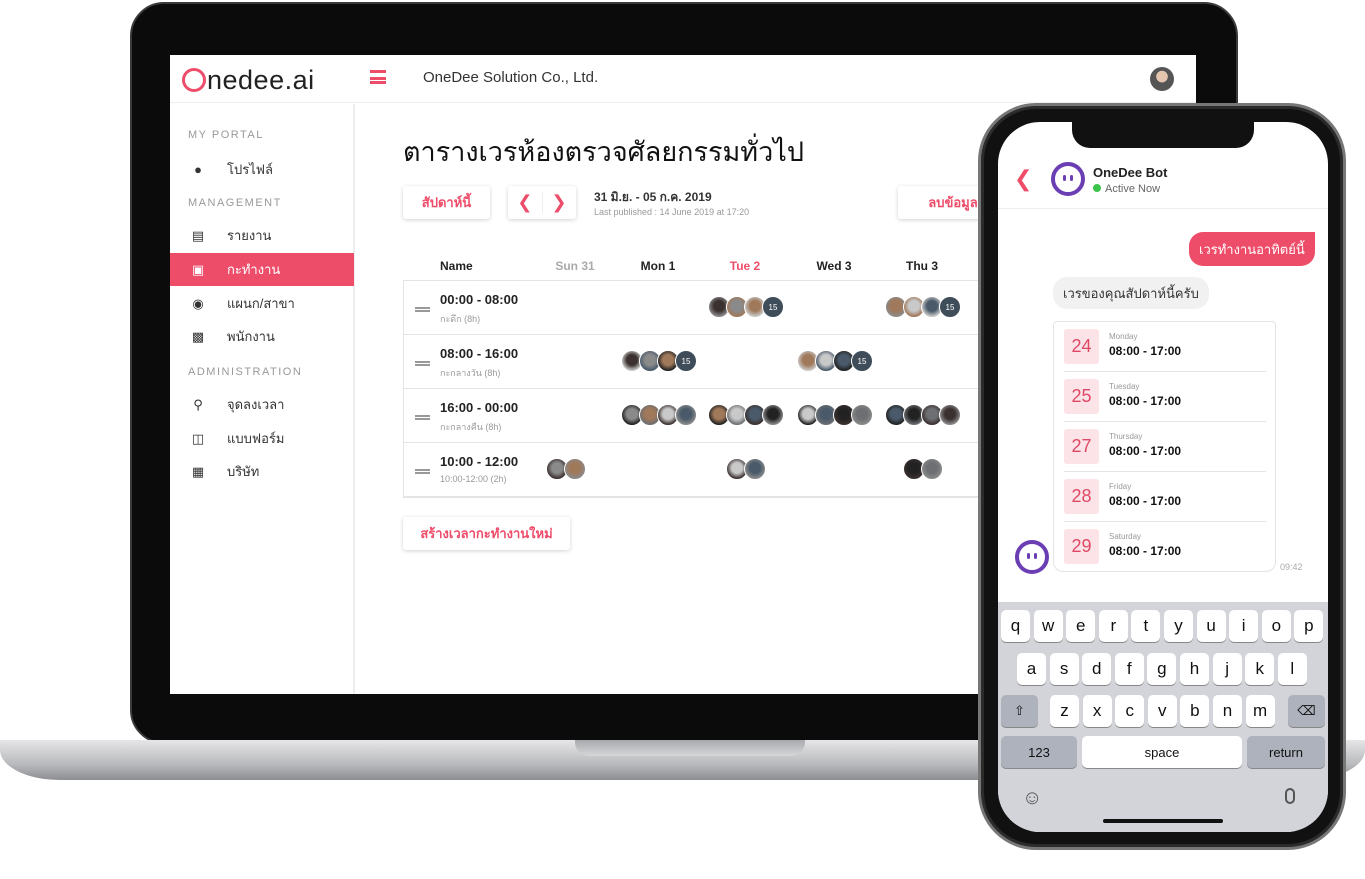 This screenshot has width=1365, height=879. Describe the element at coordinates (1165, 397) in the screenshot. I see `shift-entry: 25 Tuesday 08:00 - 17:00` at that location.